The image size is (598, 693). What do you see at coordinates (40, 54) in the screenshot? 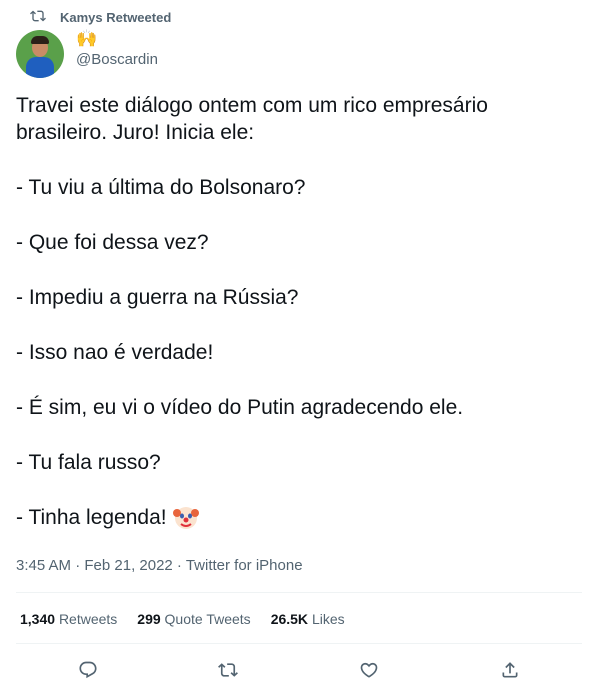
I see `avatar` at bounding box center [40, 54].